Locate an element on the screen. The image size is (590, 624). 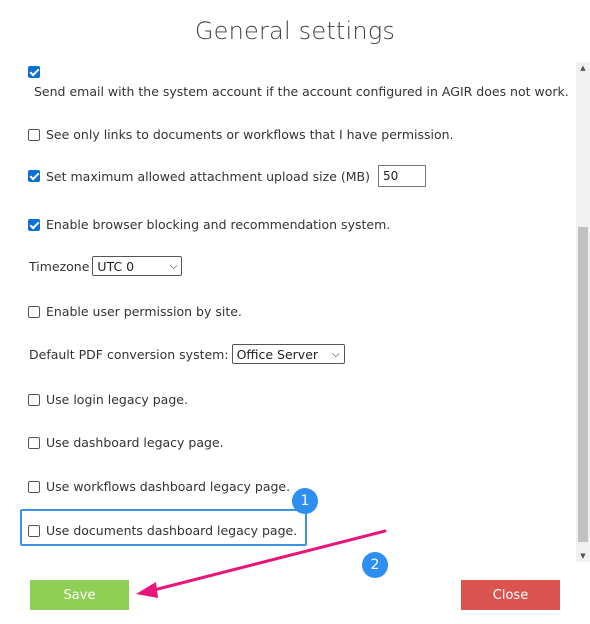
save-button: Save is located at coordinates (79, 595).